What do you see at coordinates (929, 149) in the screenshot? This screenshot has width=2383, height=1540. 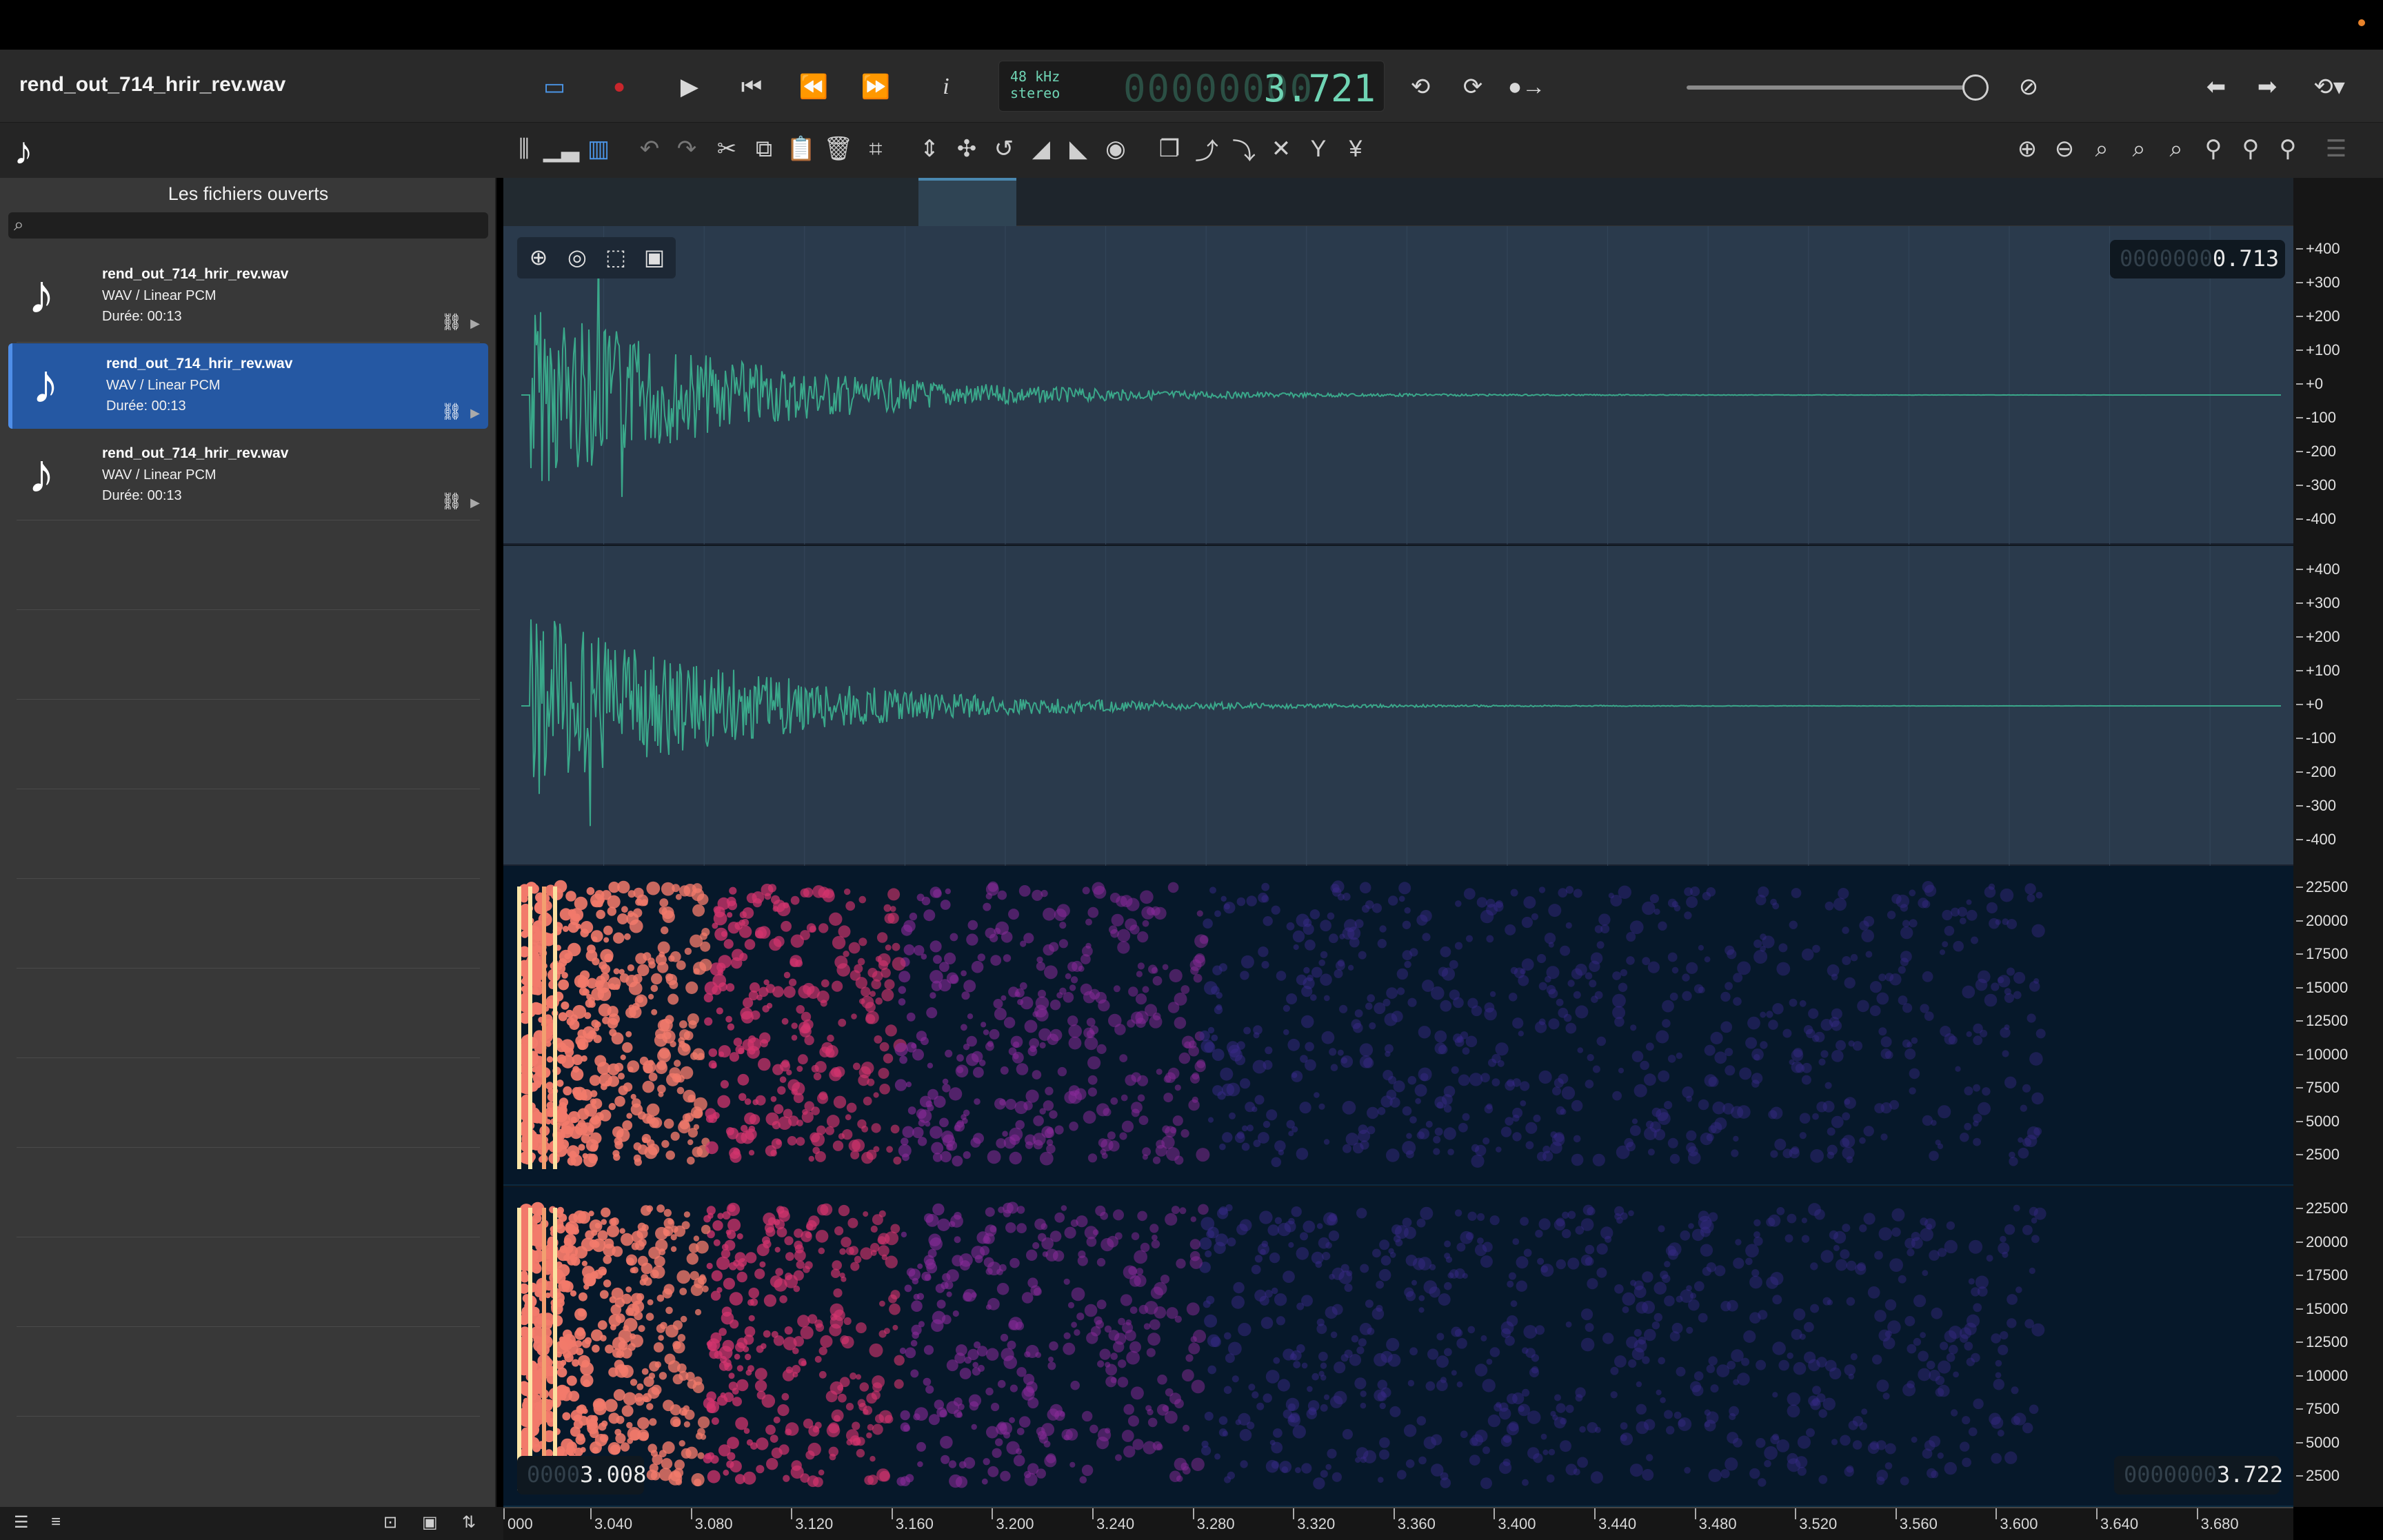 I see `normalize-icon: ⇕` at bounding box center [929, 149].